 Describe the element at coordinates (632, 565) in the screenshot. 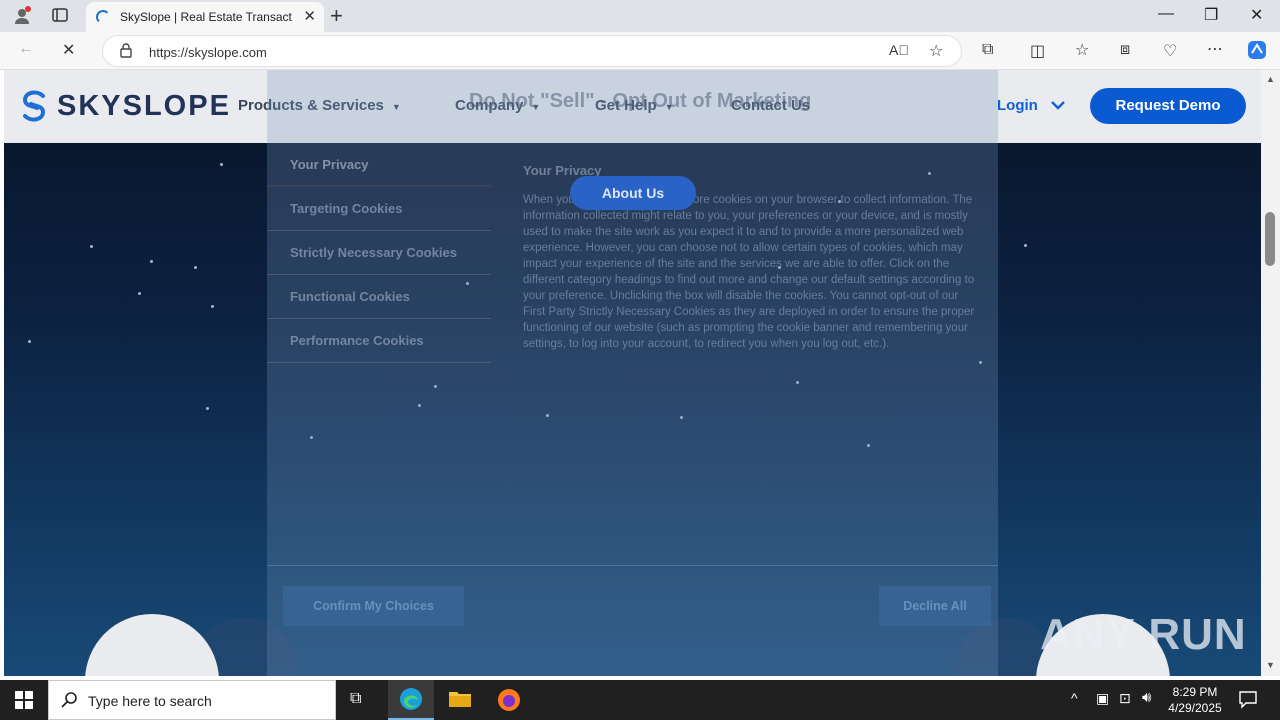

I see `modal-footer-divider` at that location.